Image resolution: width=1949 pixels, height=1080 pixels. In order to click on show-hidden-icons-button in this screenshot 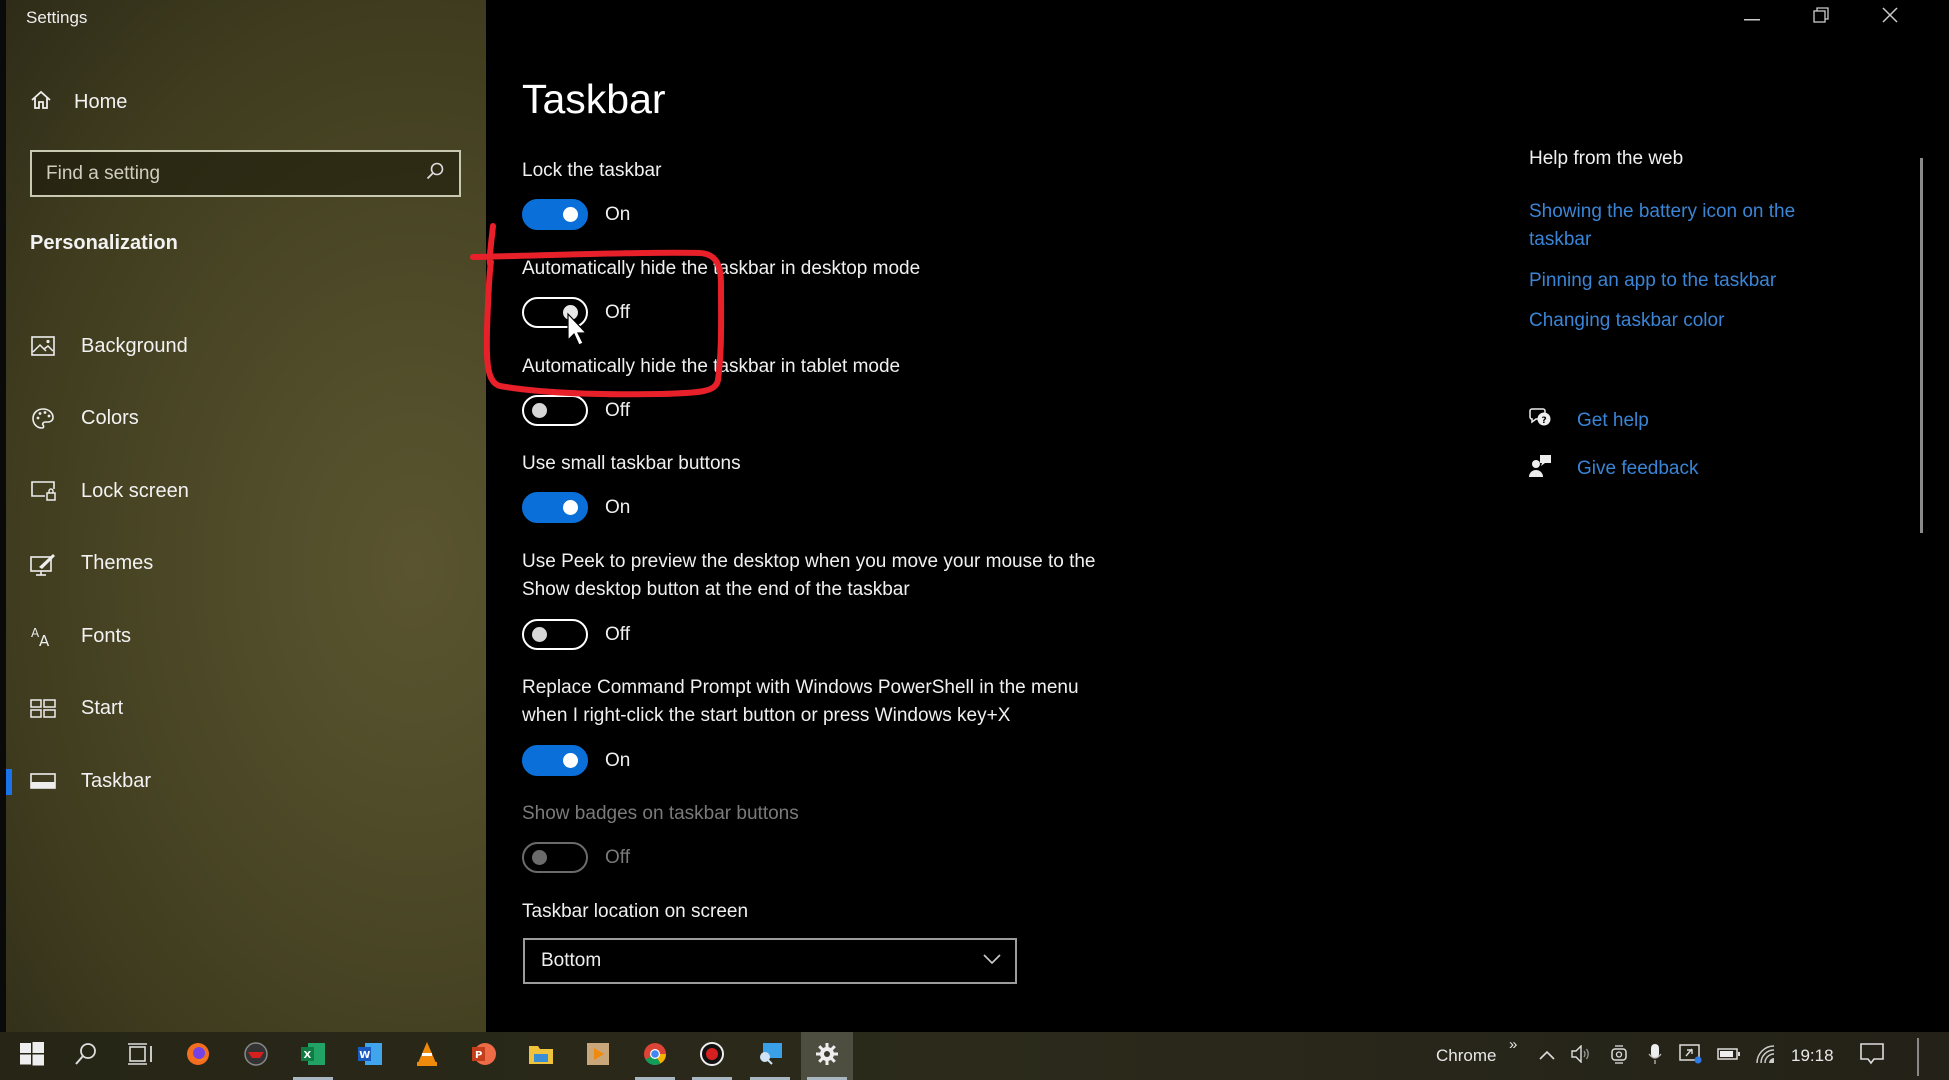, I will do `click(1547, 1056)`.